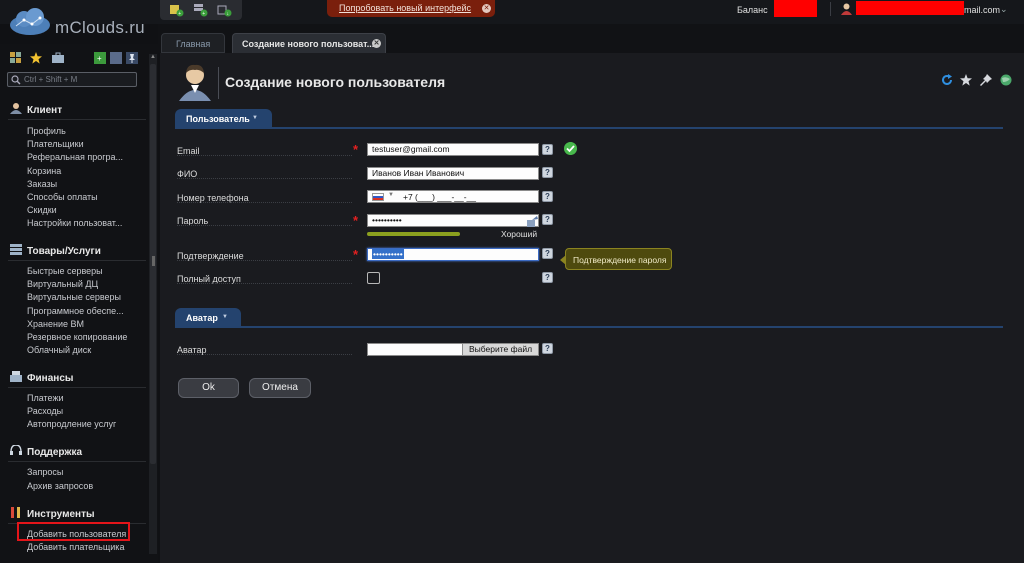 Image resolution: width=1024 pixels, height=563 pixels. What do you see at coordinates (795, 8) in the screenshot?
I see `balance-redacted` at bounding box center [795, 8].